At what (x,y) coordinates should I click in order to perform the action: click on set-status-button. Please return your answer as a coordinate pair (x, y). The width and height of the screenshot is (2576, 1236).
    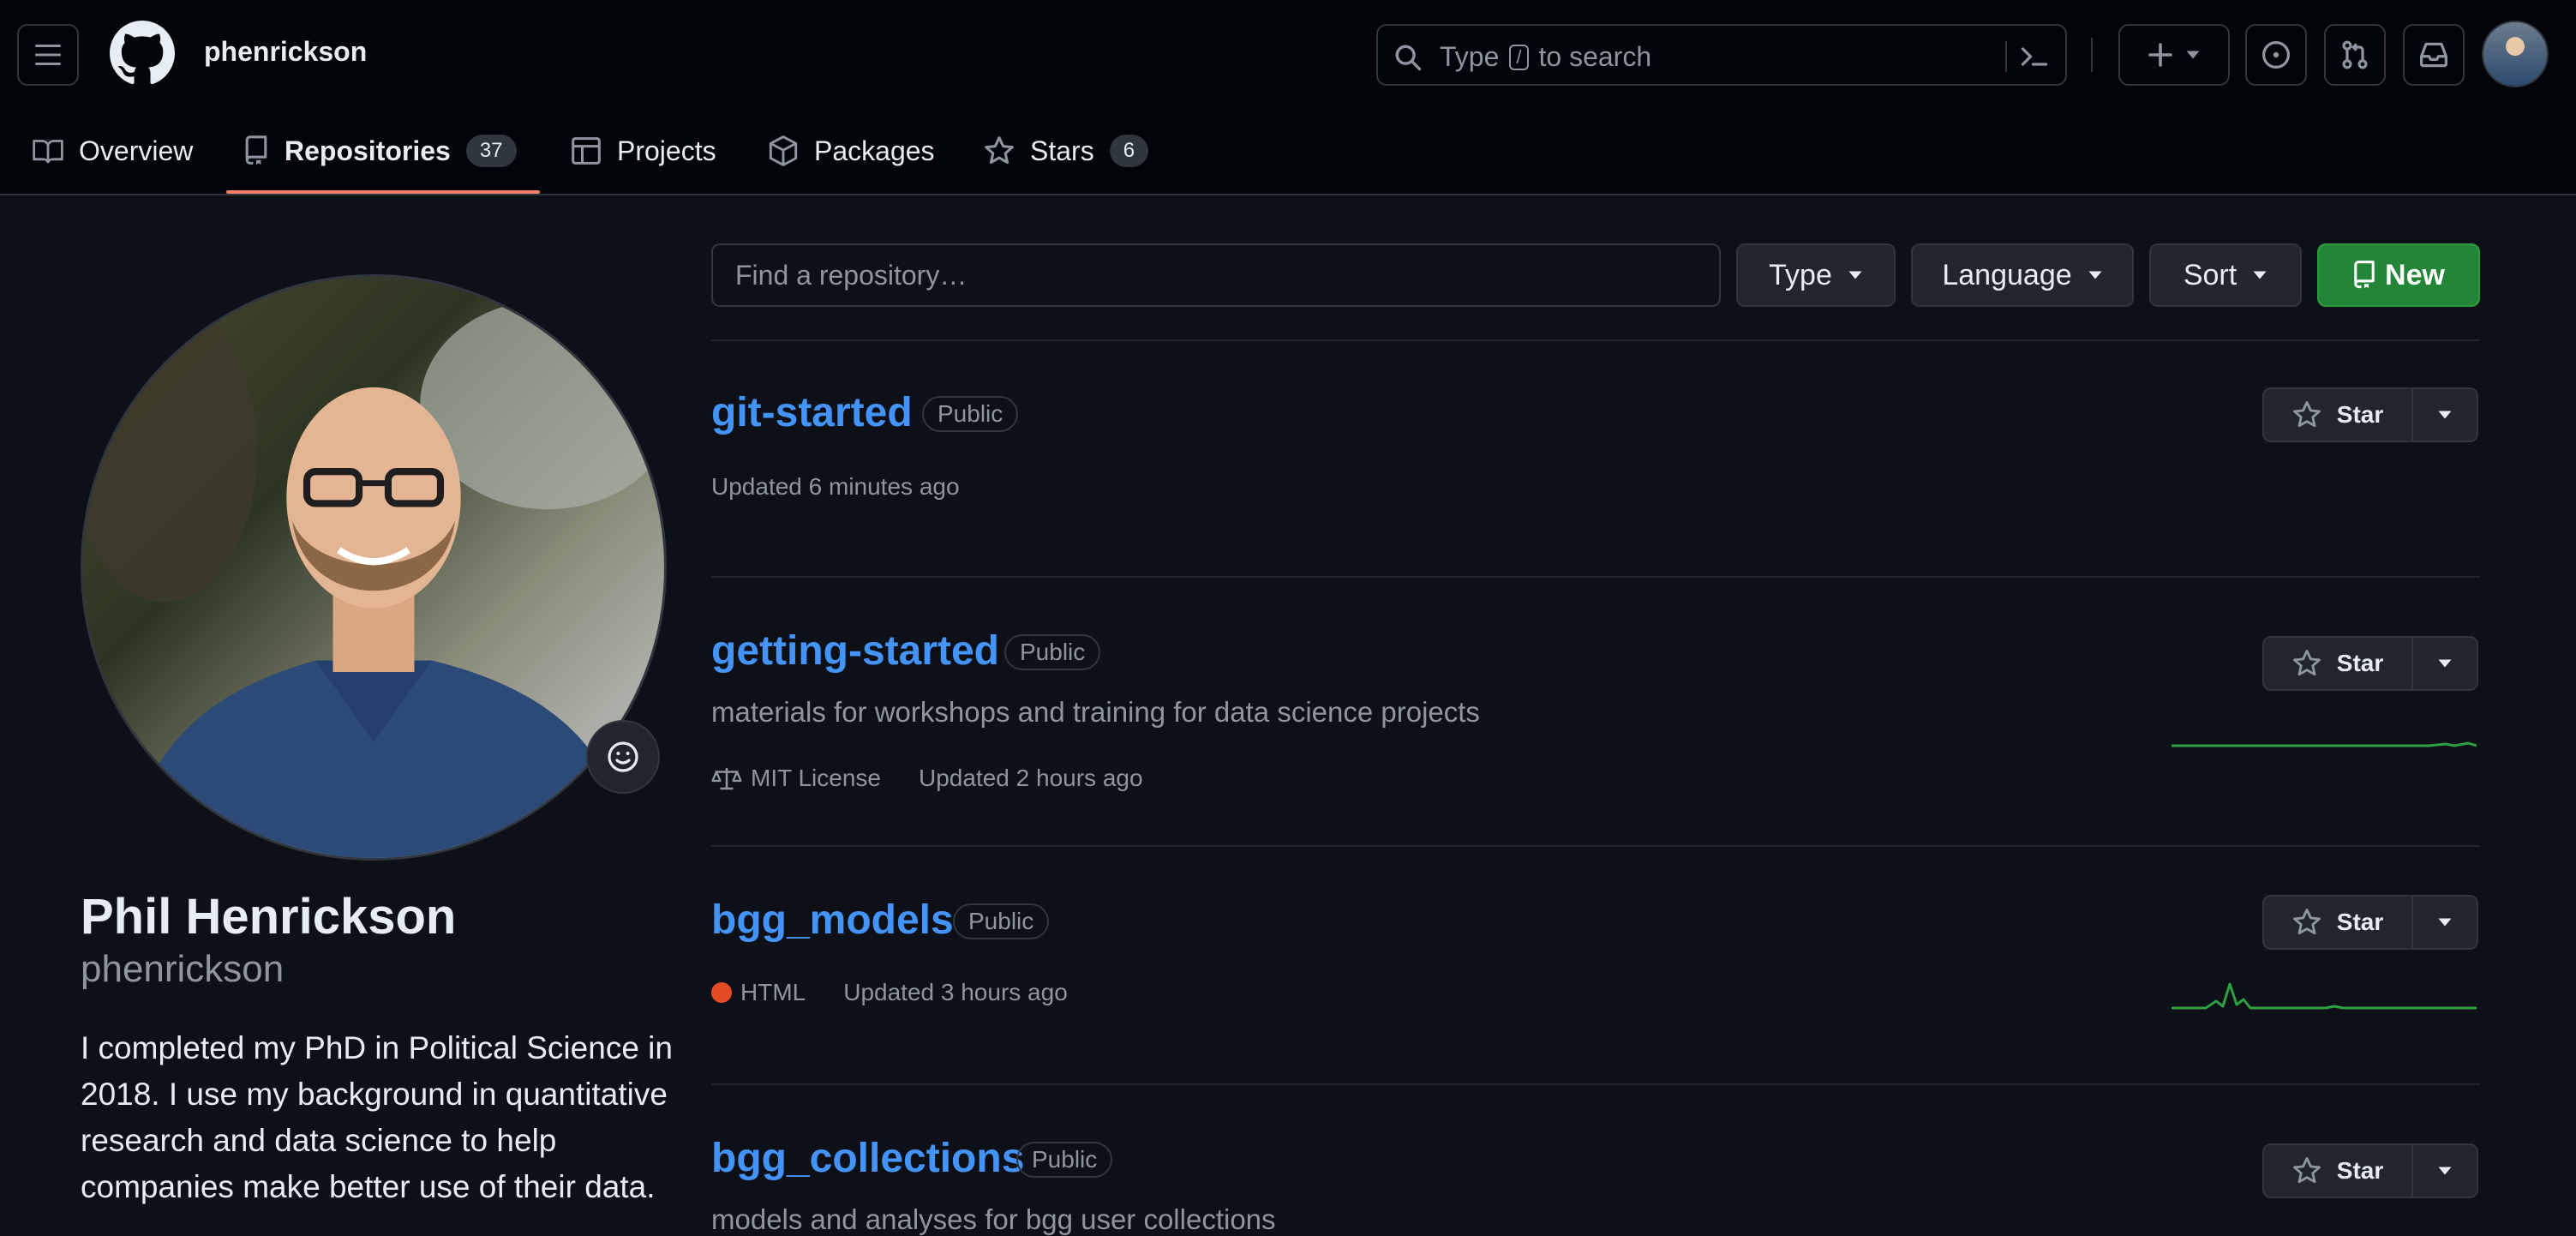
    Looking at the image, I should click on (623, 757).